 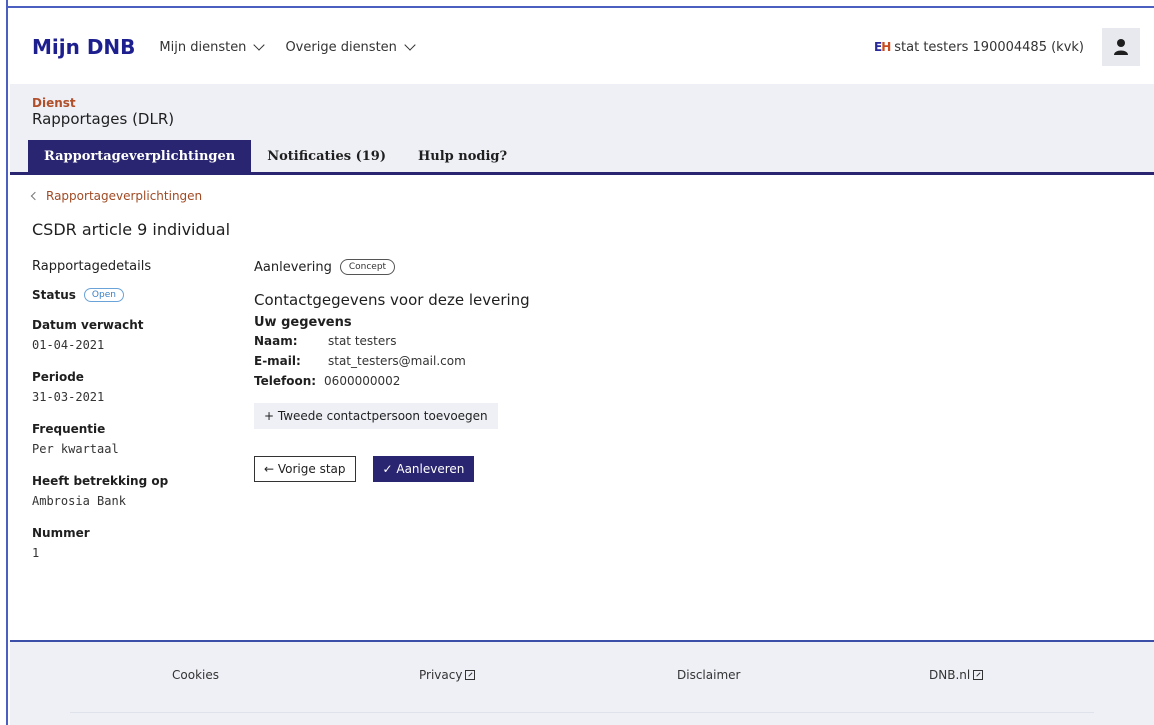 I want to click on detail-value: 1, so click(x=36, y=553).